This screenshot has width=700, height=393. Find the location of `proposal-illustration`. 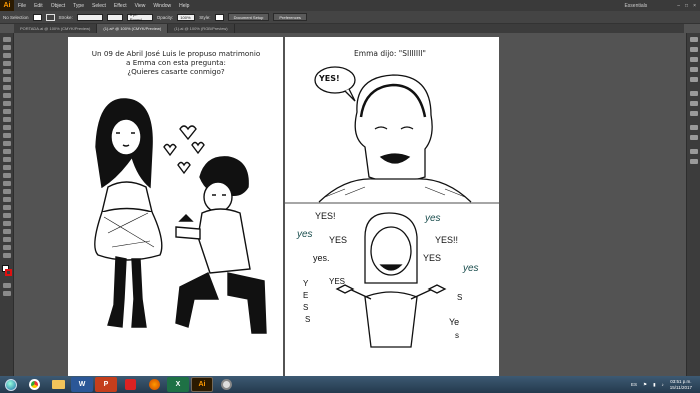

proposal-illustration is located at coordinates (180, 216).